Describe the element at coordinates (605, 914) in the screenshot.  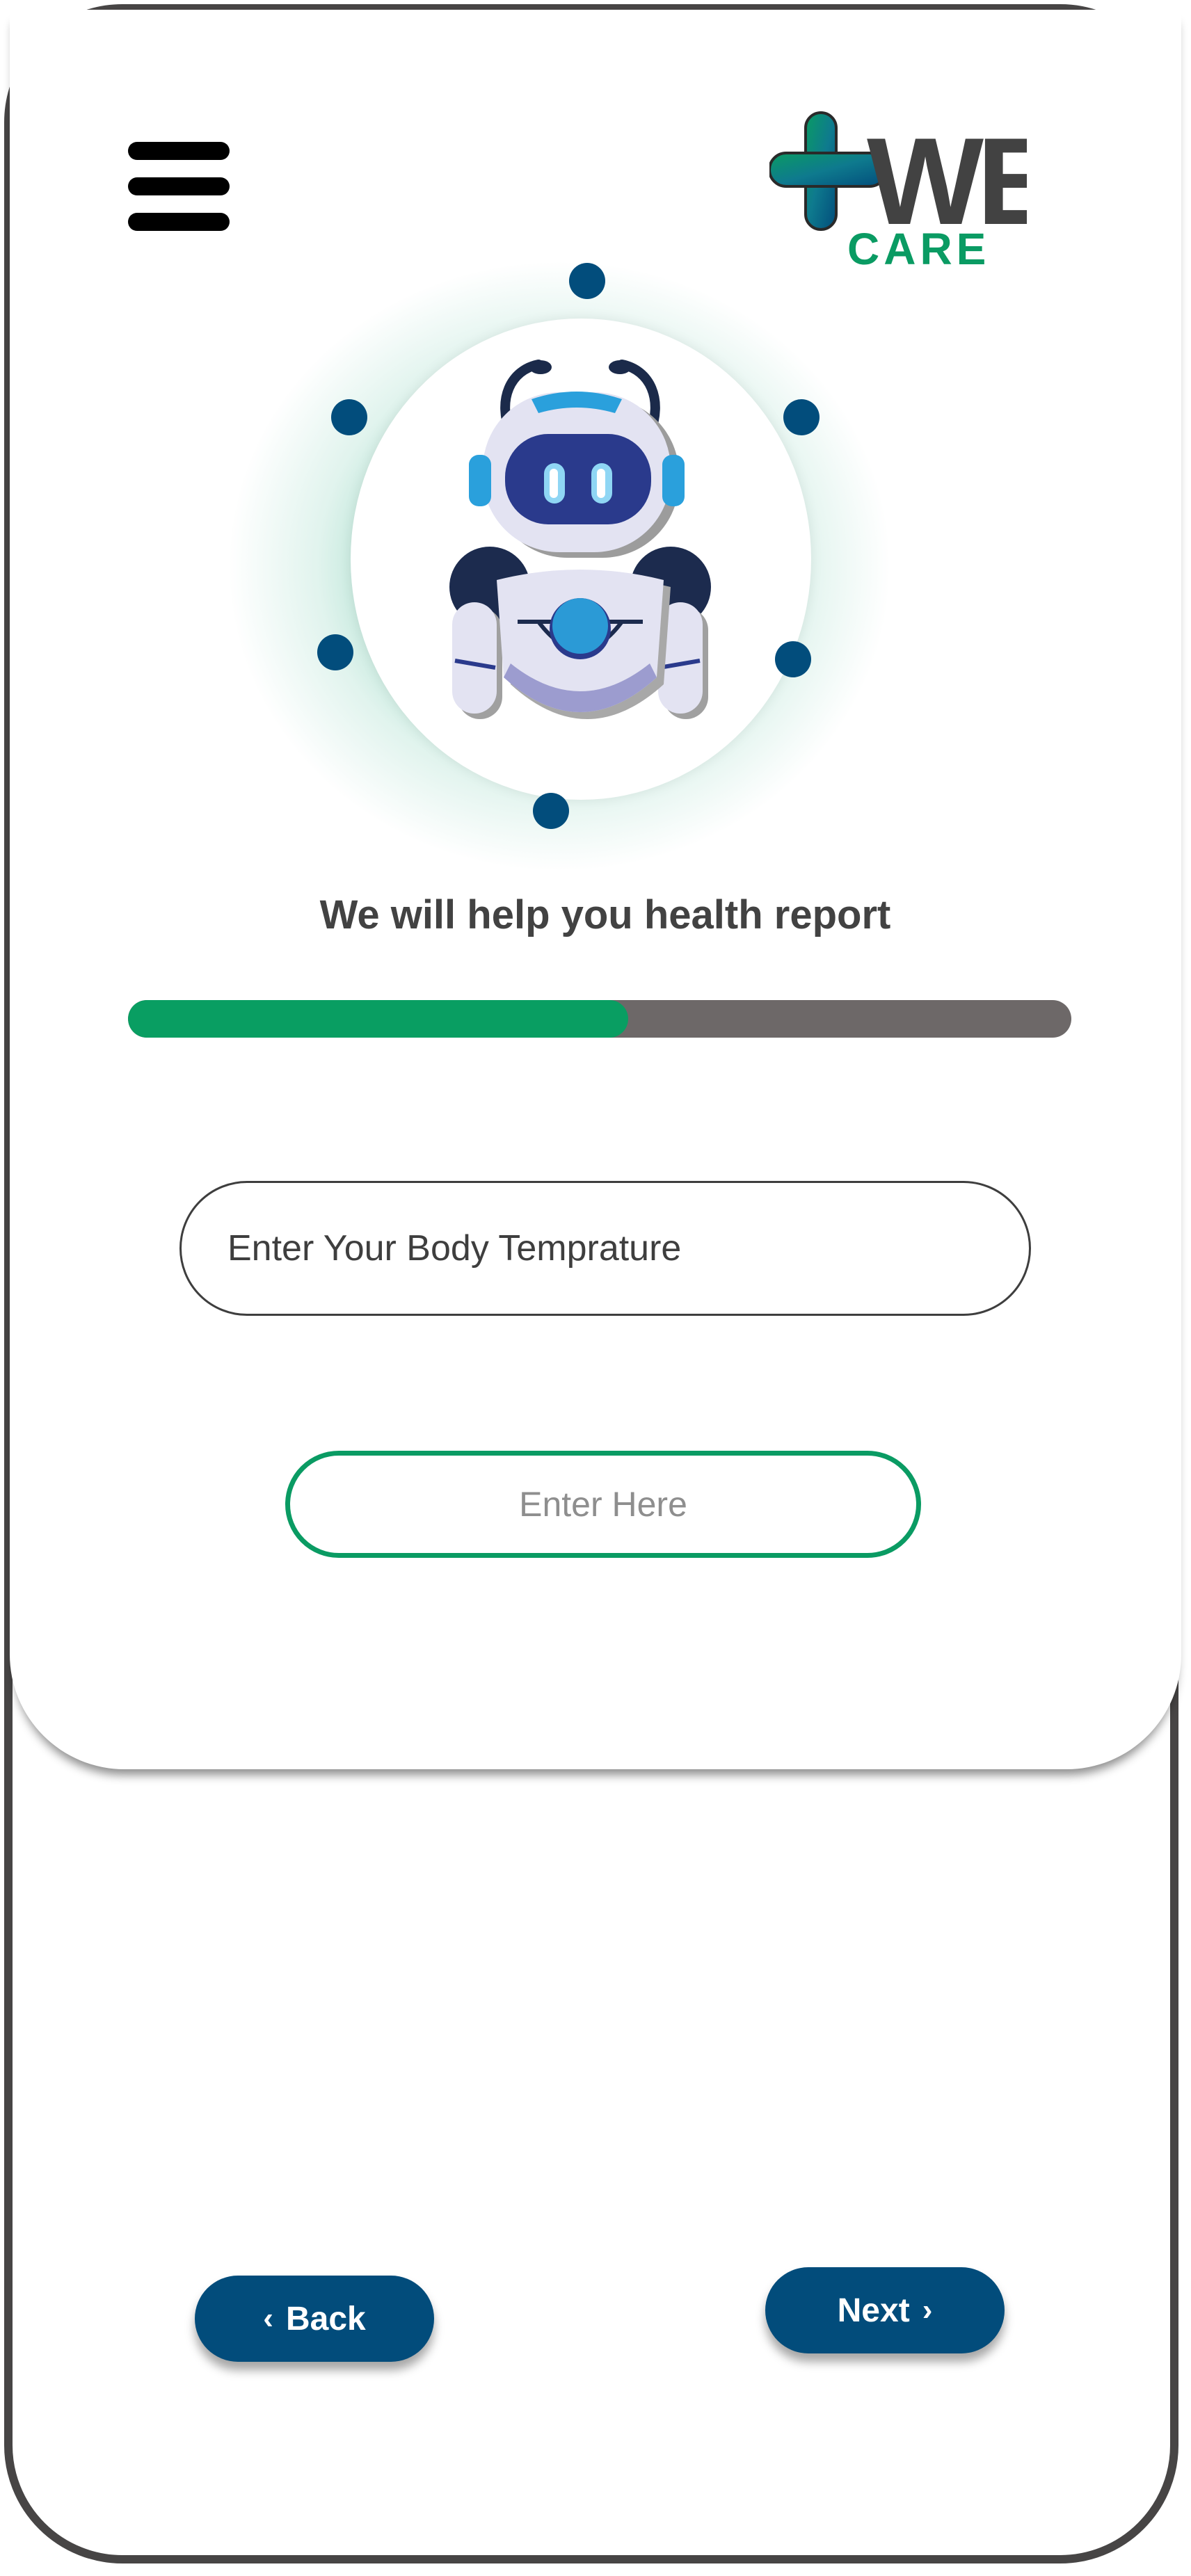
I see `page-headline: We will help you health report` at that location.